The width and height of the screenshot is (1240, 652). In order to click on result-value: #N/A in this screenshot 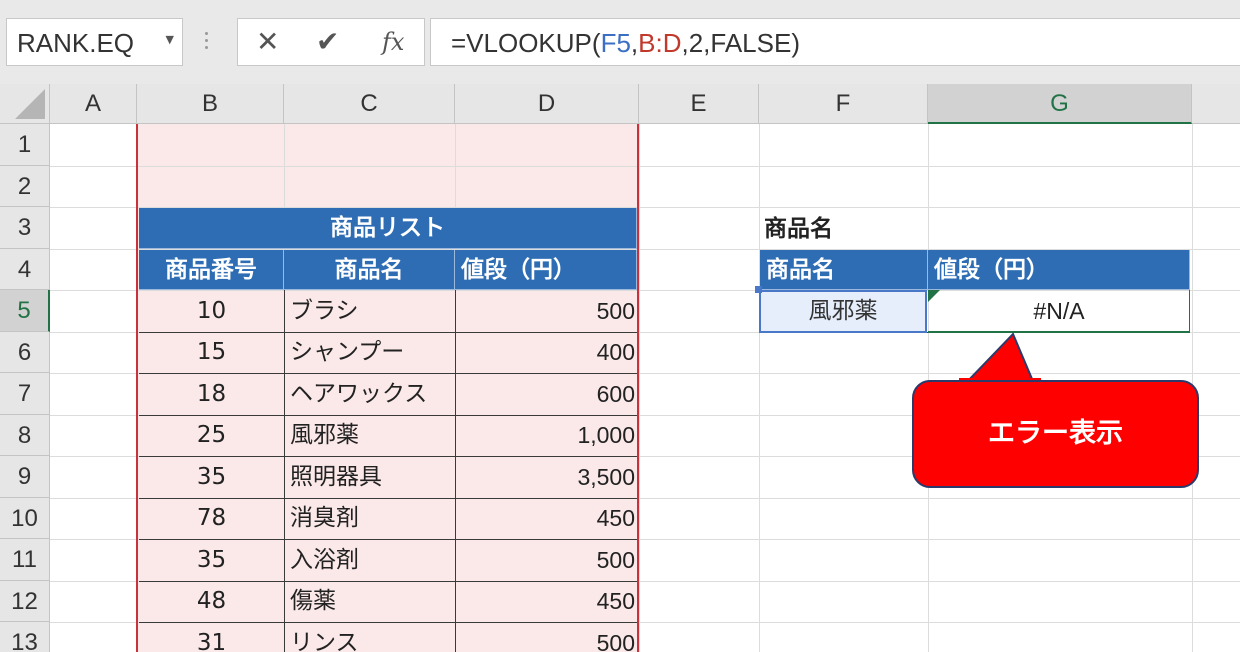, I will do `click(1059, 311)`.